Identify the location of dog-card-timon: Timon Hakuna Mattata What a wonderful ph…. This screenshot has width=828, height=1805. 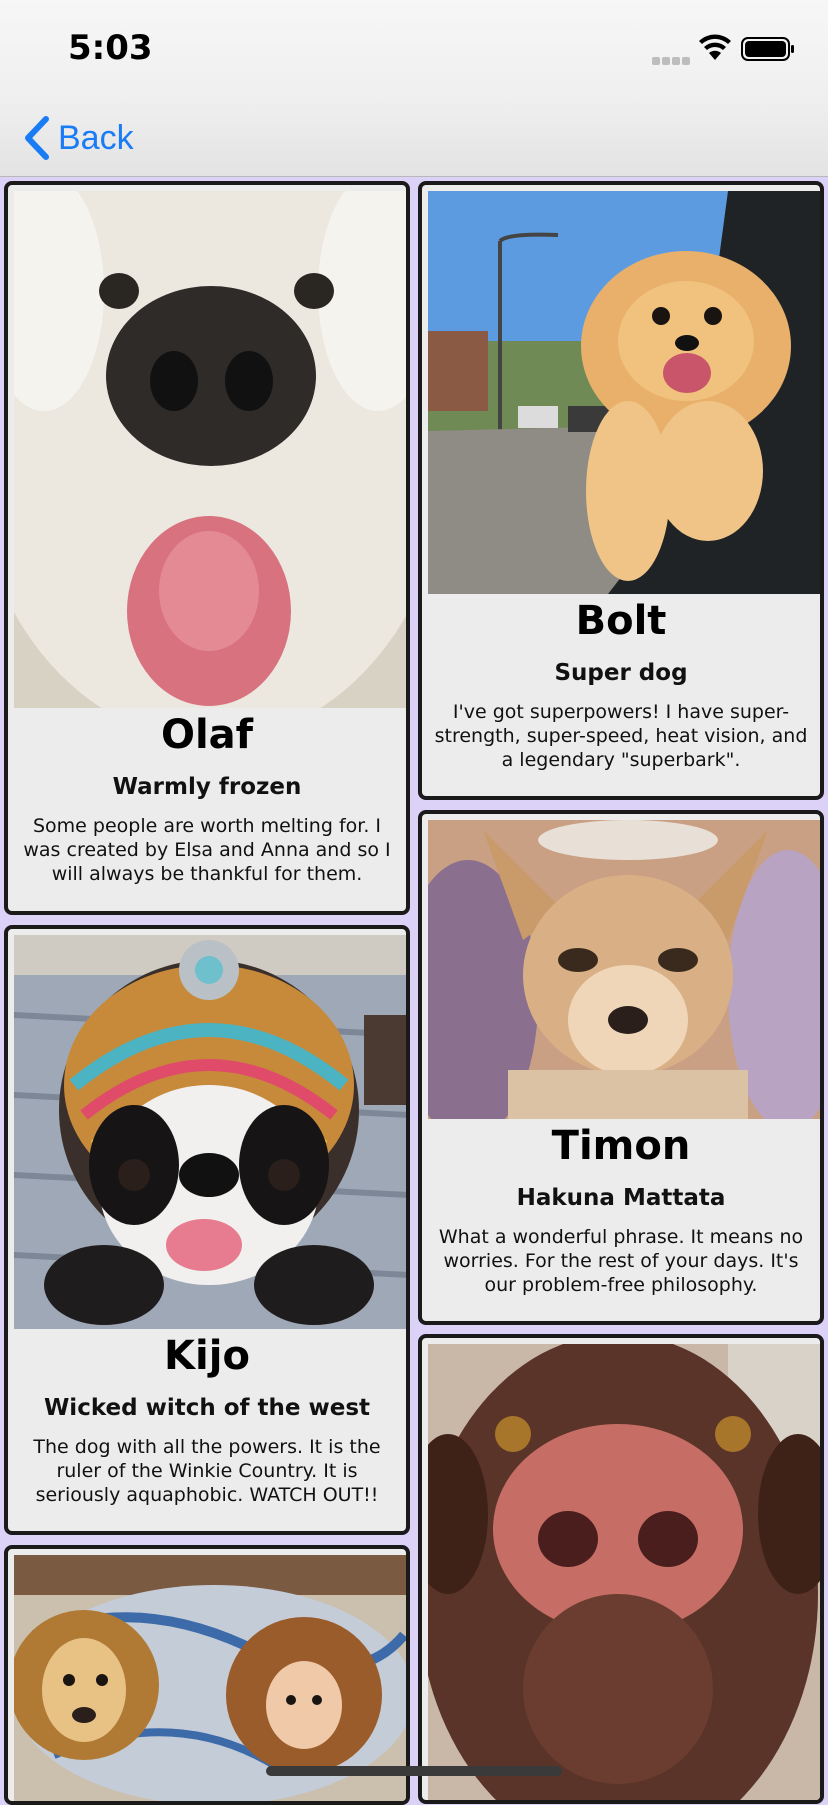
(621, 1067).